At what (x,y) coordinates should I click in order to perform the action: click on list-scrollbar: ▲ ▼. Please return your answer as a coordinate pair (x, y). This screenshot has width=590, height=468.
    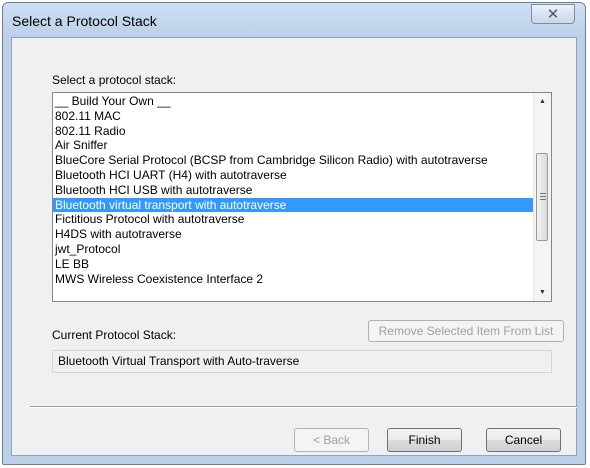
    Looking at the image, I should click on (542, 197).